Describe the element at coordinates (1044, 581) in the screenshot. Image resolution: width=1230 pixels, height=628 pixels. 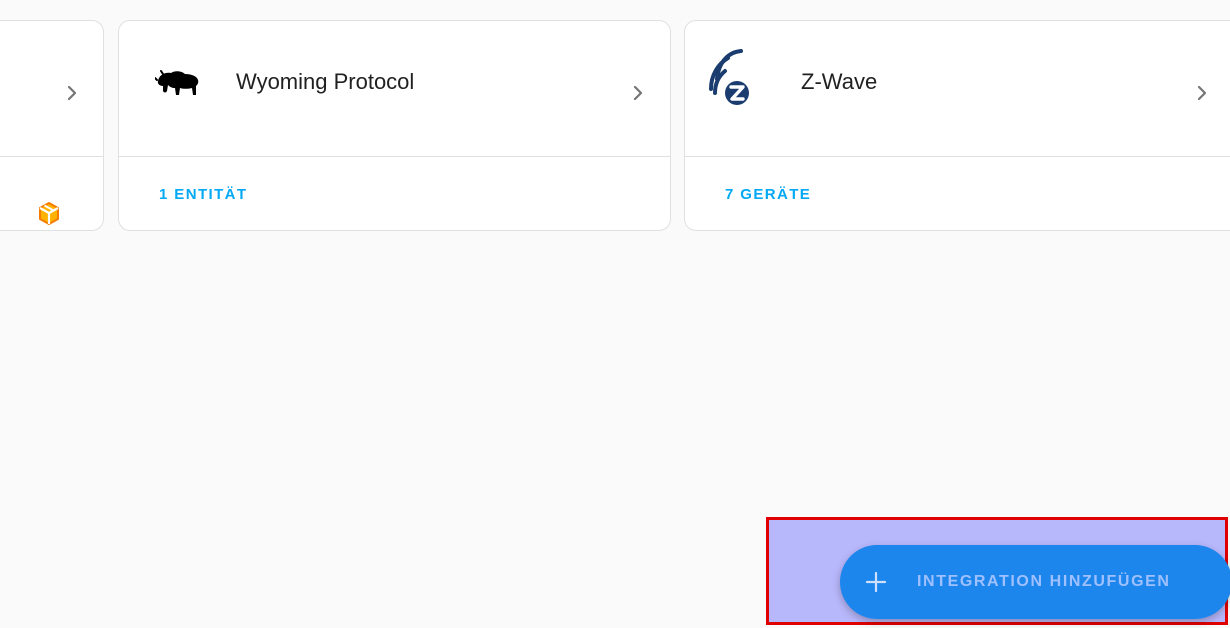
I see `add-integration-label: INTEGRATION HINZUFÜGEN` at that location.